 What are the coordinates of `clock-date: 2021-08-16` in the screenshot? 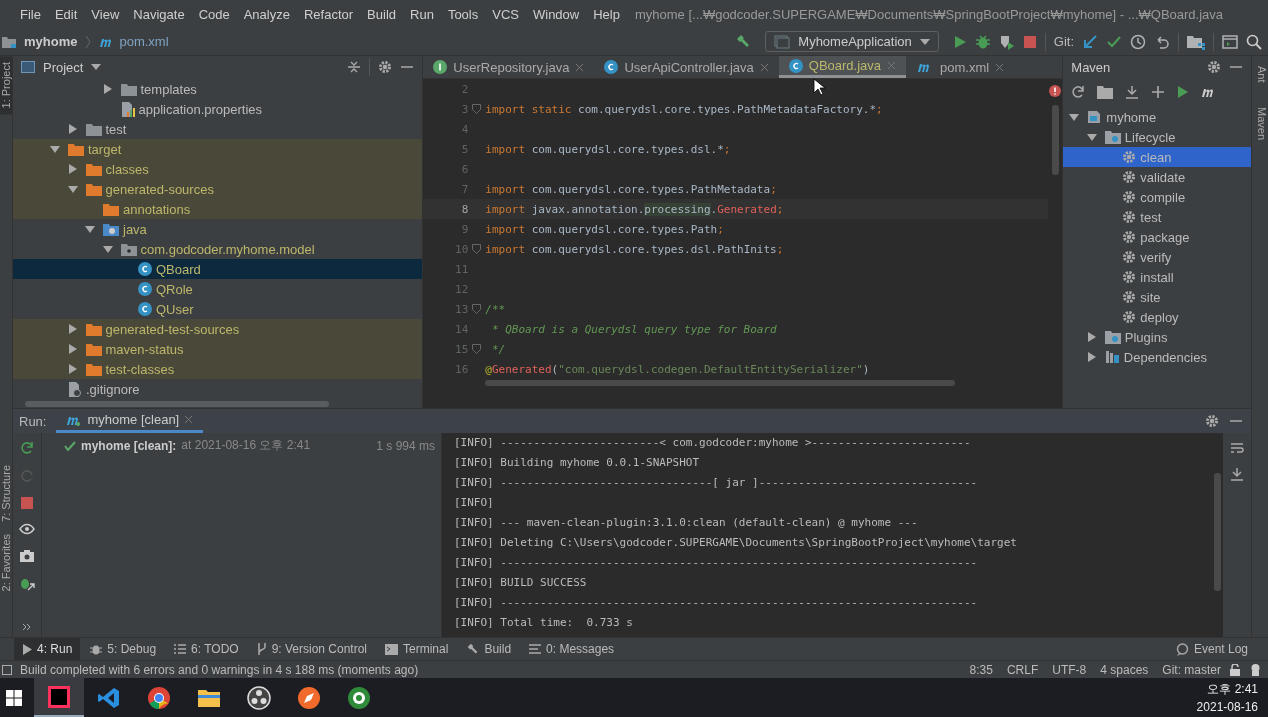 It's located at (1227, 707).